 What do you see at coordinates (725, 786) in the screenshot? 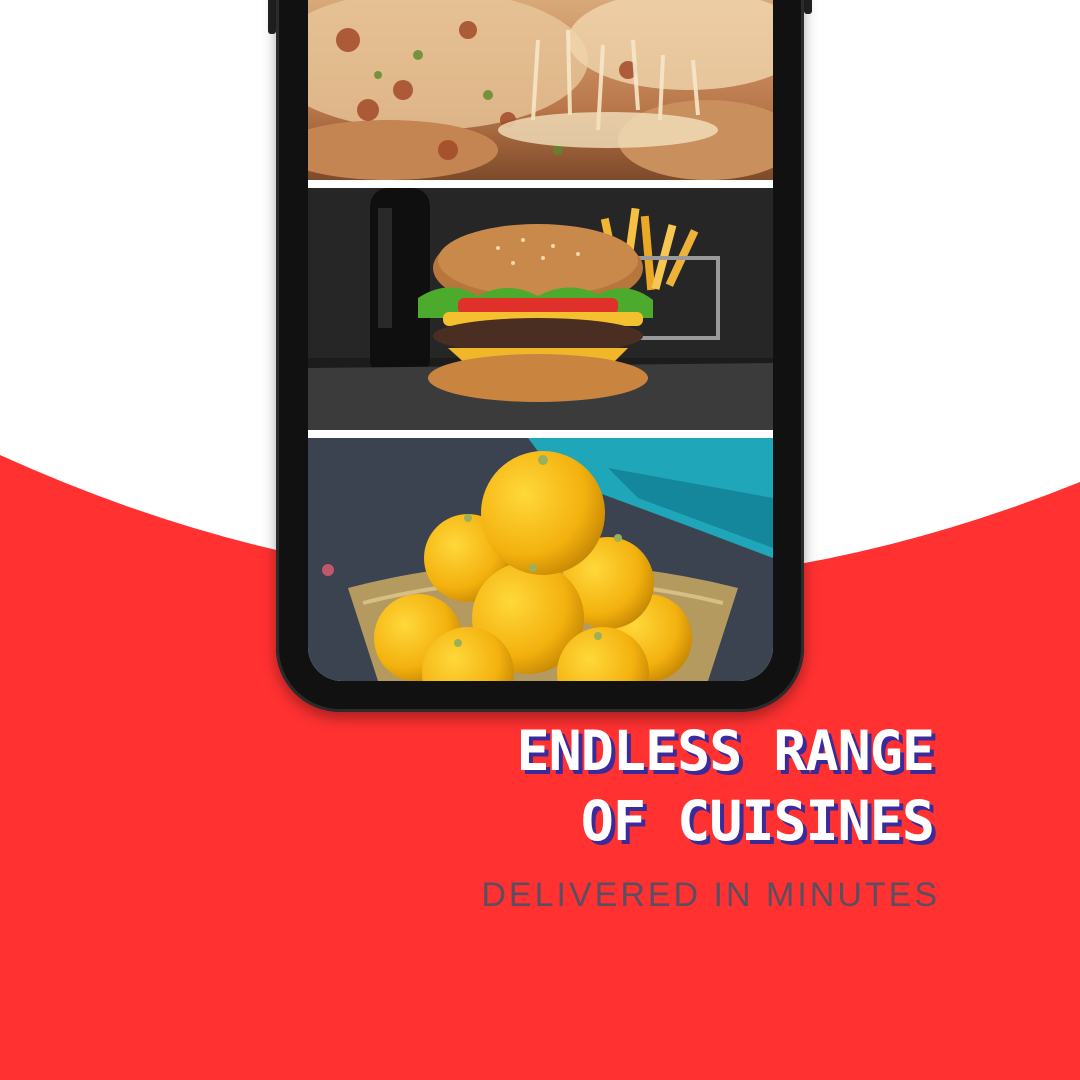
I see `headline: ENDLESS RANGE OF CUISINES` at bounding box center [725, 786].